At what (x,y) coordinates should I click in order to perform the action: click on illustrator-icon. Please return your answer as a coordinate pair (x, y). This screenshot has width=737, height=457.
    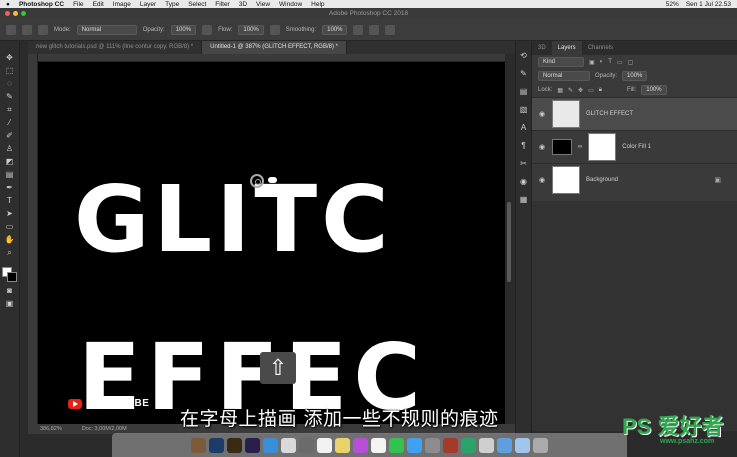
    Looking at the image, I should click on (234, 445).